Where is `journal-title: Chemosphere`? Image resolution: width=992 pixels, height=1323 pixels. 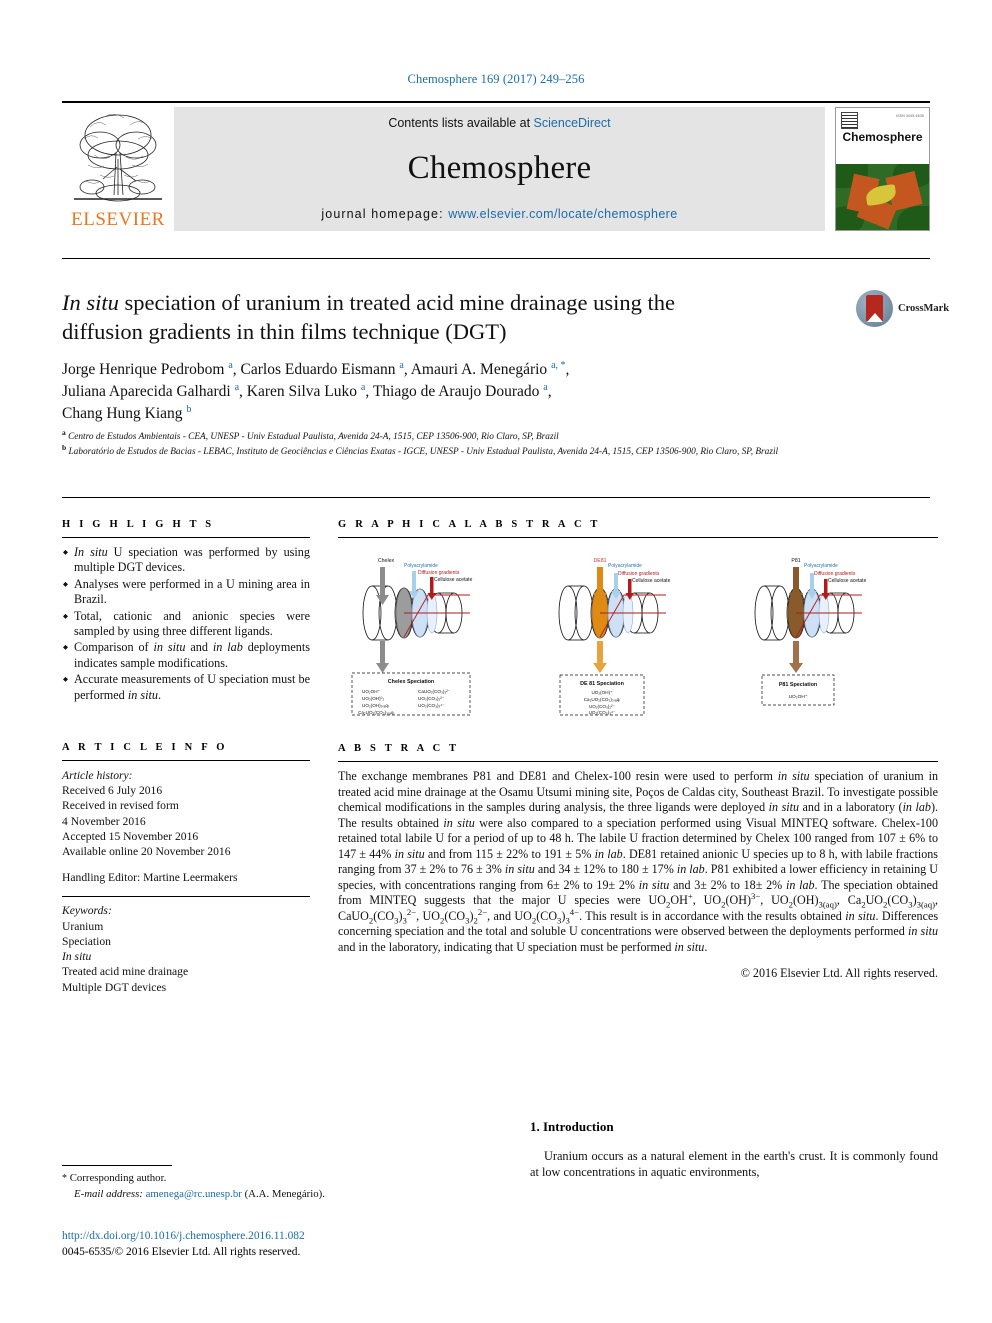 journal-title: Chemosphere is located at coordinates (499, 168).